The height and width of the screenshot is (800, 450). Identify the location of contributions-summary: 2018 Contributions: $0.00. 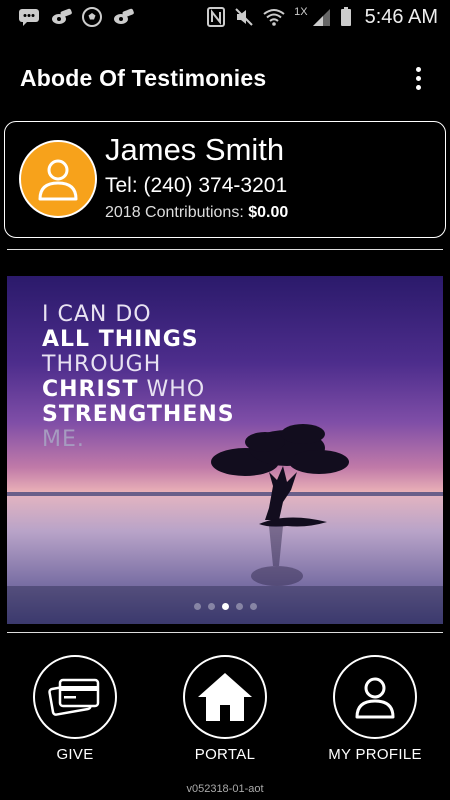
(196, 213).